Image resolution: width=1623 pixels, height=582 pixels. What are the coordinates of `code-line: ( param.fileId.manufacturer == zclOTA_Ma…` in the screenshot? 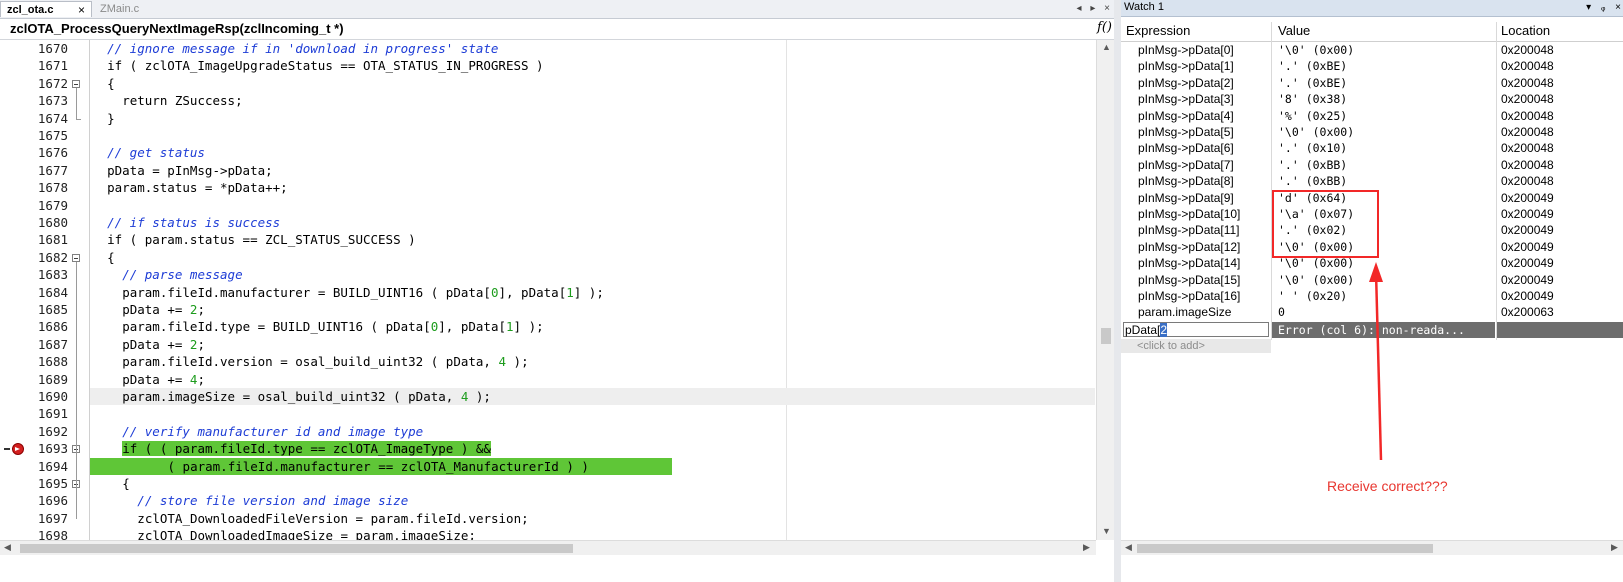 It's located at (381, 466).